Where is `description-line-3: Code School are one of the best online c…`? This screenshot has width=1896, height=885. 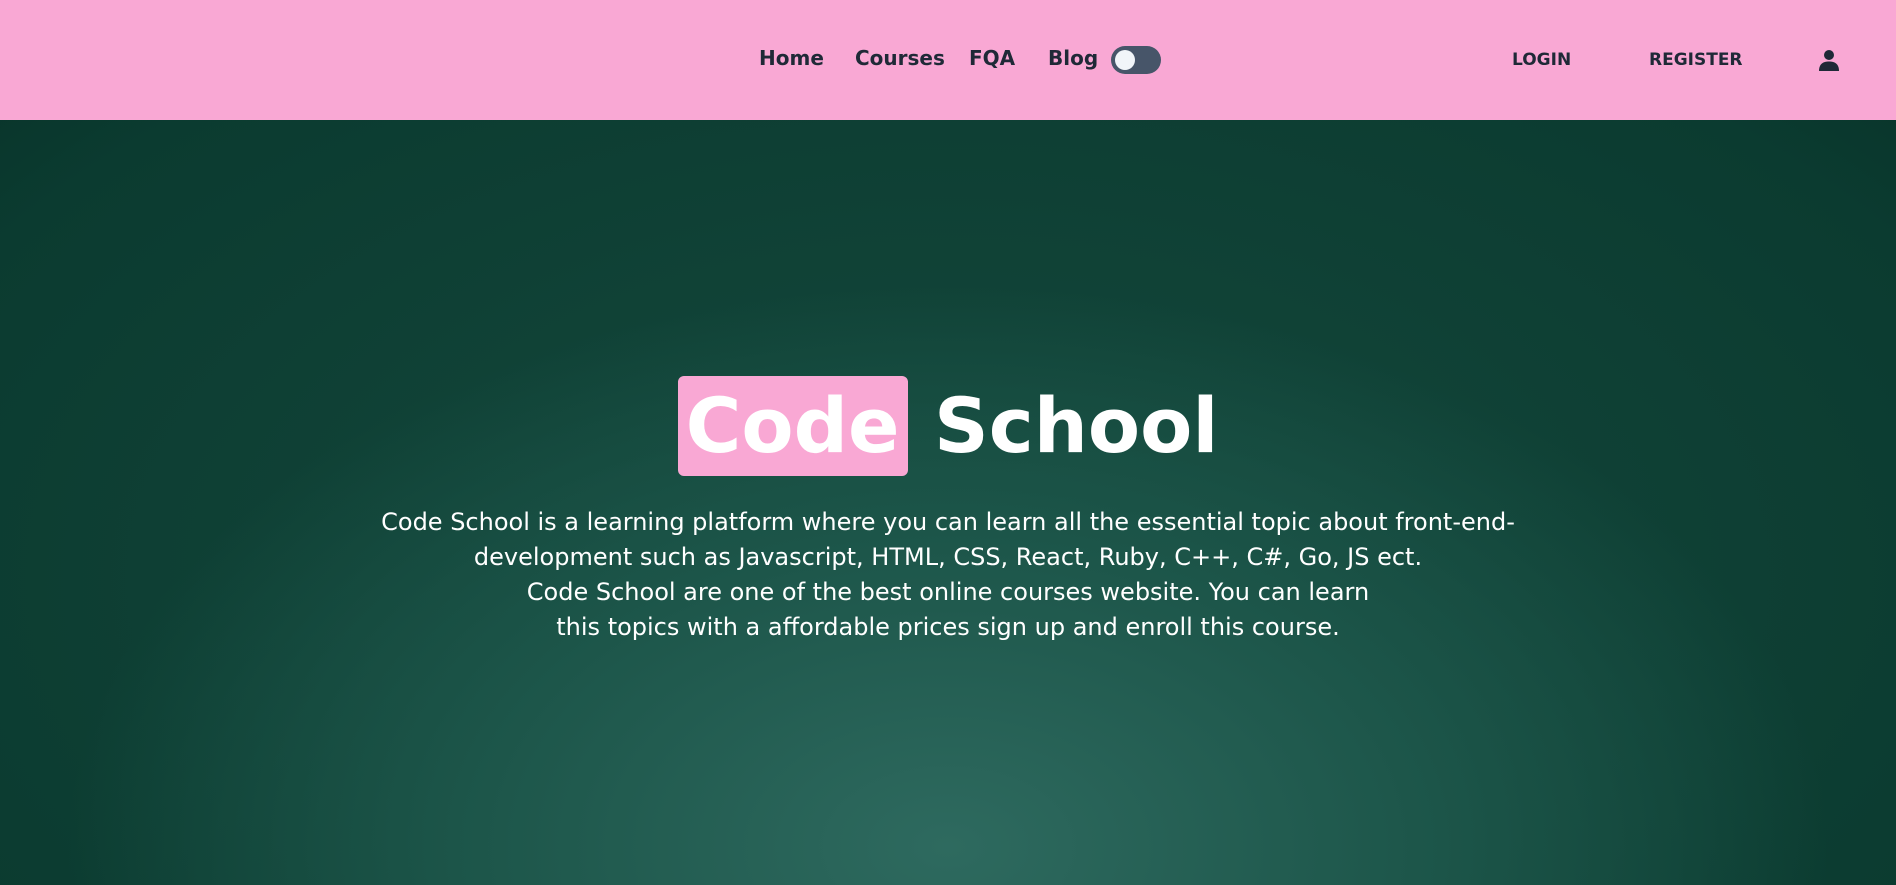 description-line-3: Code School are one of the best online c… is located at coordinates (948, 592).